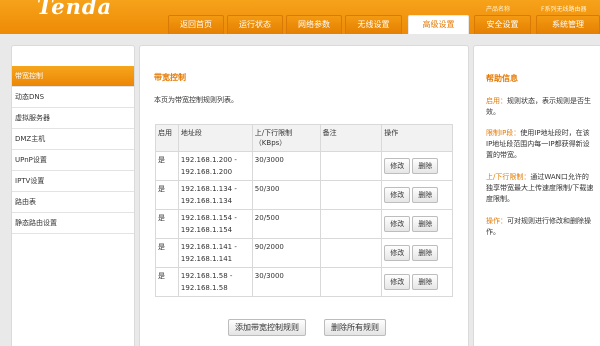  I want to click on tab-advanced: 高级设置, so click(438, 24).